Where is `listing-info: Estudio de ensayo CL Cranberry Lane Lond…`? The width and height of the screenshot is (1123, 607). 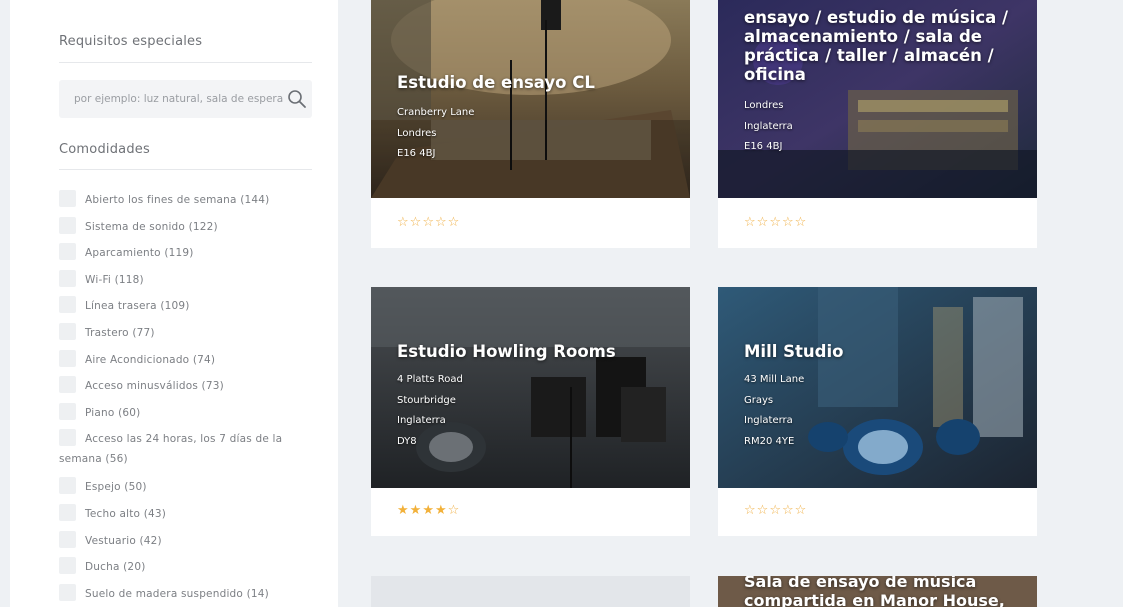 listing-info: Estudio de ensayo CL Cranberry Lane Lond… is located at coordinates (538, 119).